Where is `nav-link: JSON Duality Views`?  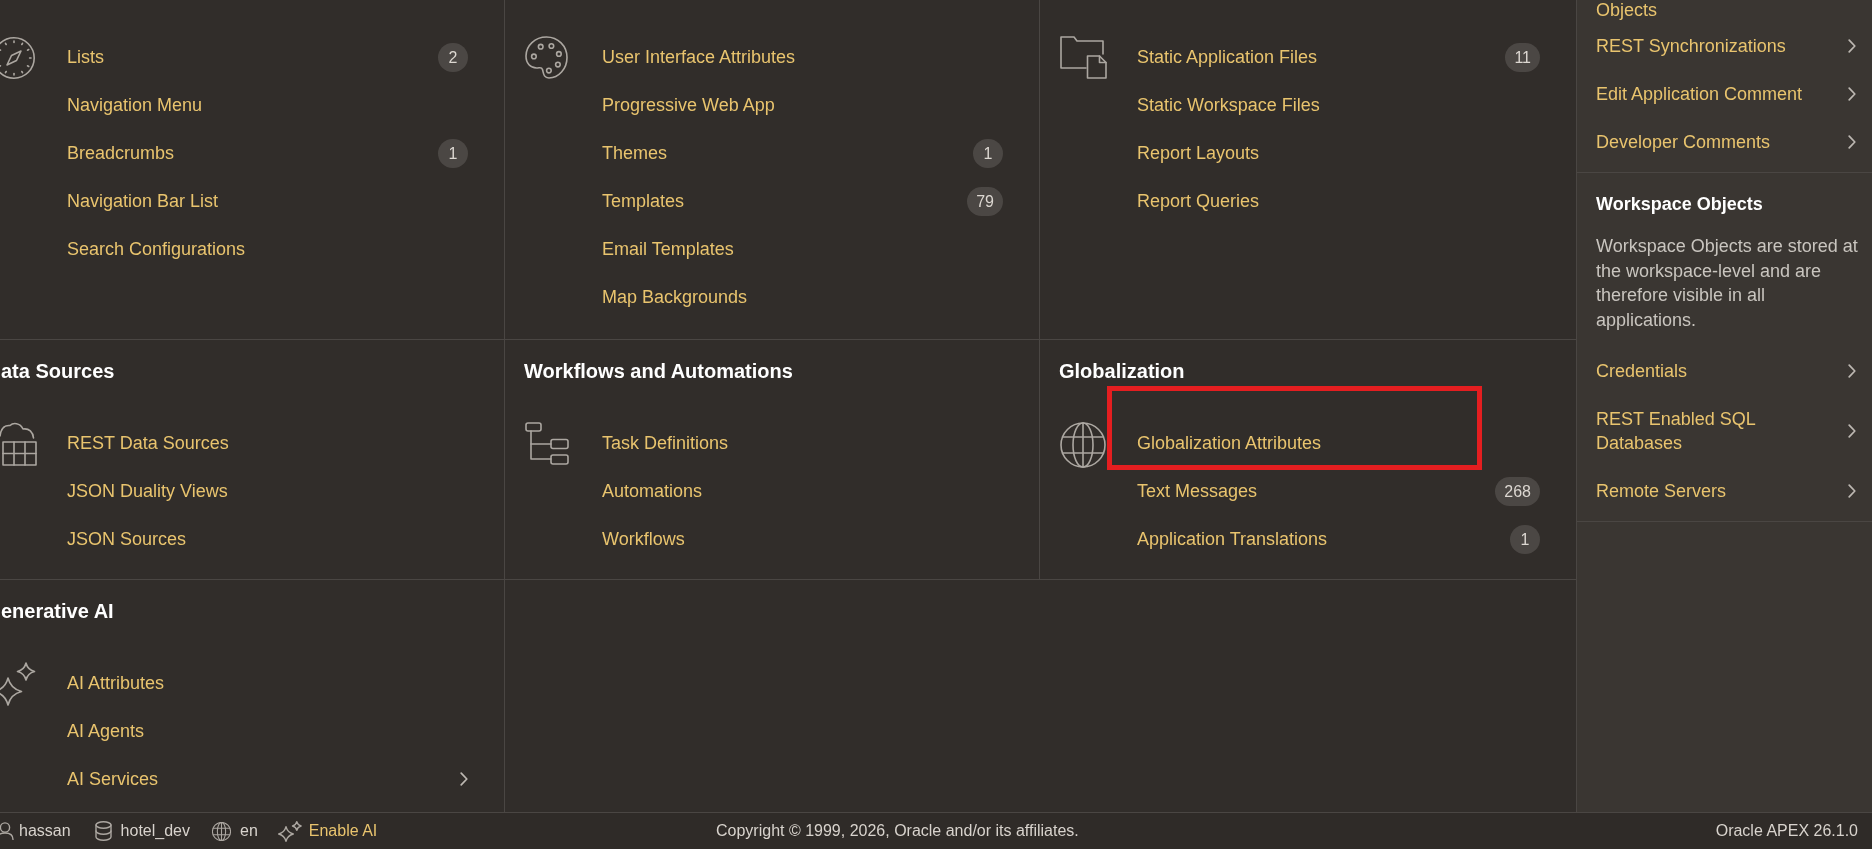 nav-link: JSON Duality Views is located at coordinates (147, 491).